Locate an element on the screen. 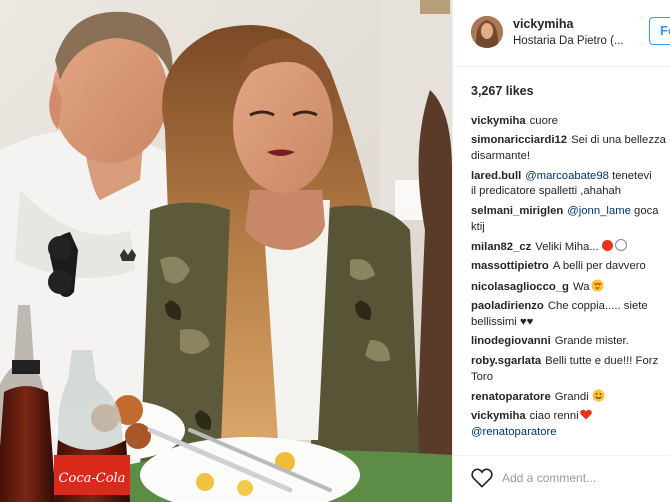 The width and height of the screenshot is (670, 502). comment-username: roby.sgarlata is located at coordinates (506, 361).